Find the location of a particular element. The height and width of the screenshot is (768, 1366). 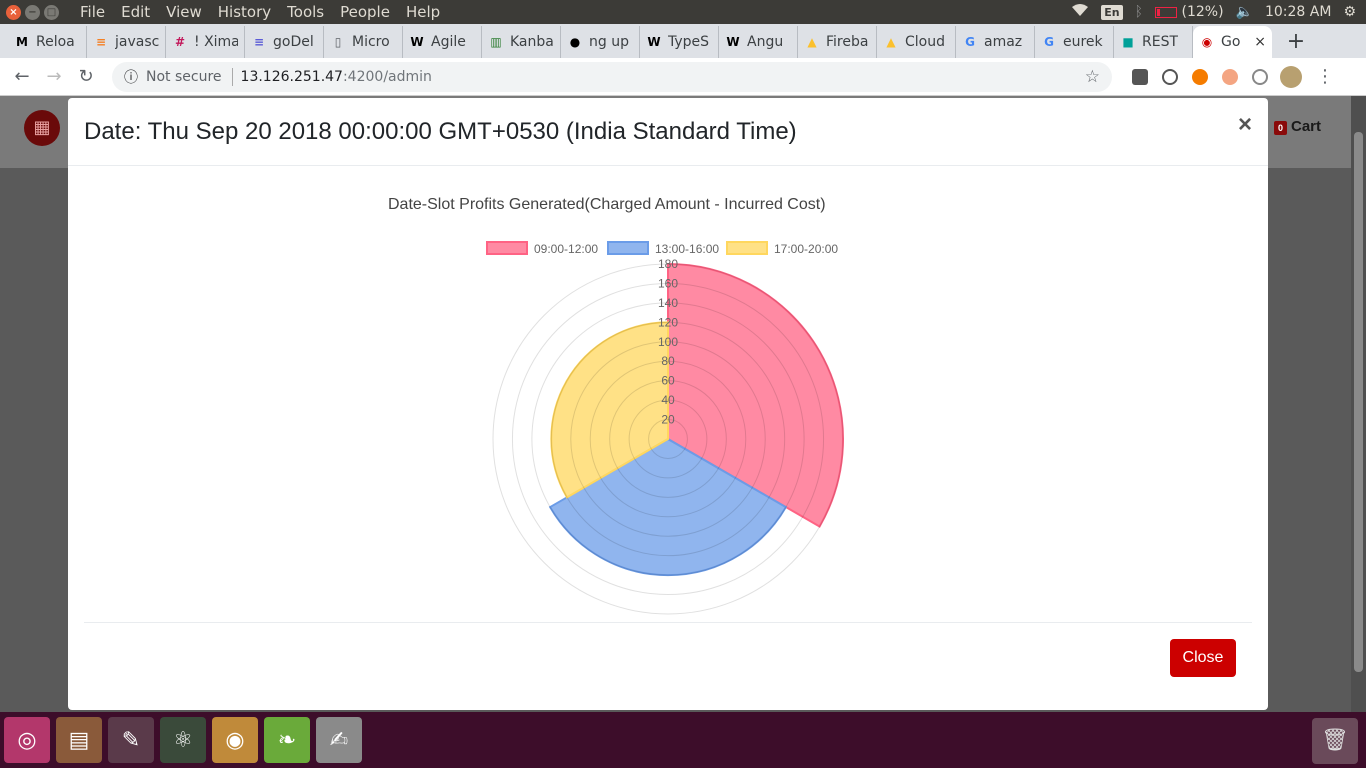

menu-people: People is located at coordinates (365, 12).